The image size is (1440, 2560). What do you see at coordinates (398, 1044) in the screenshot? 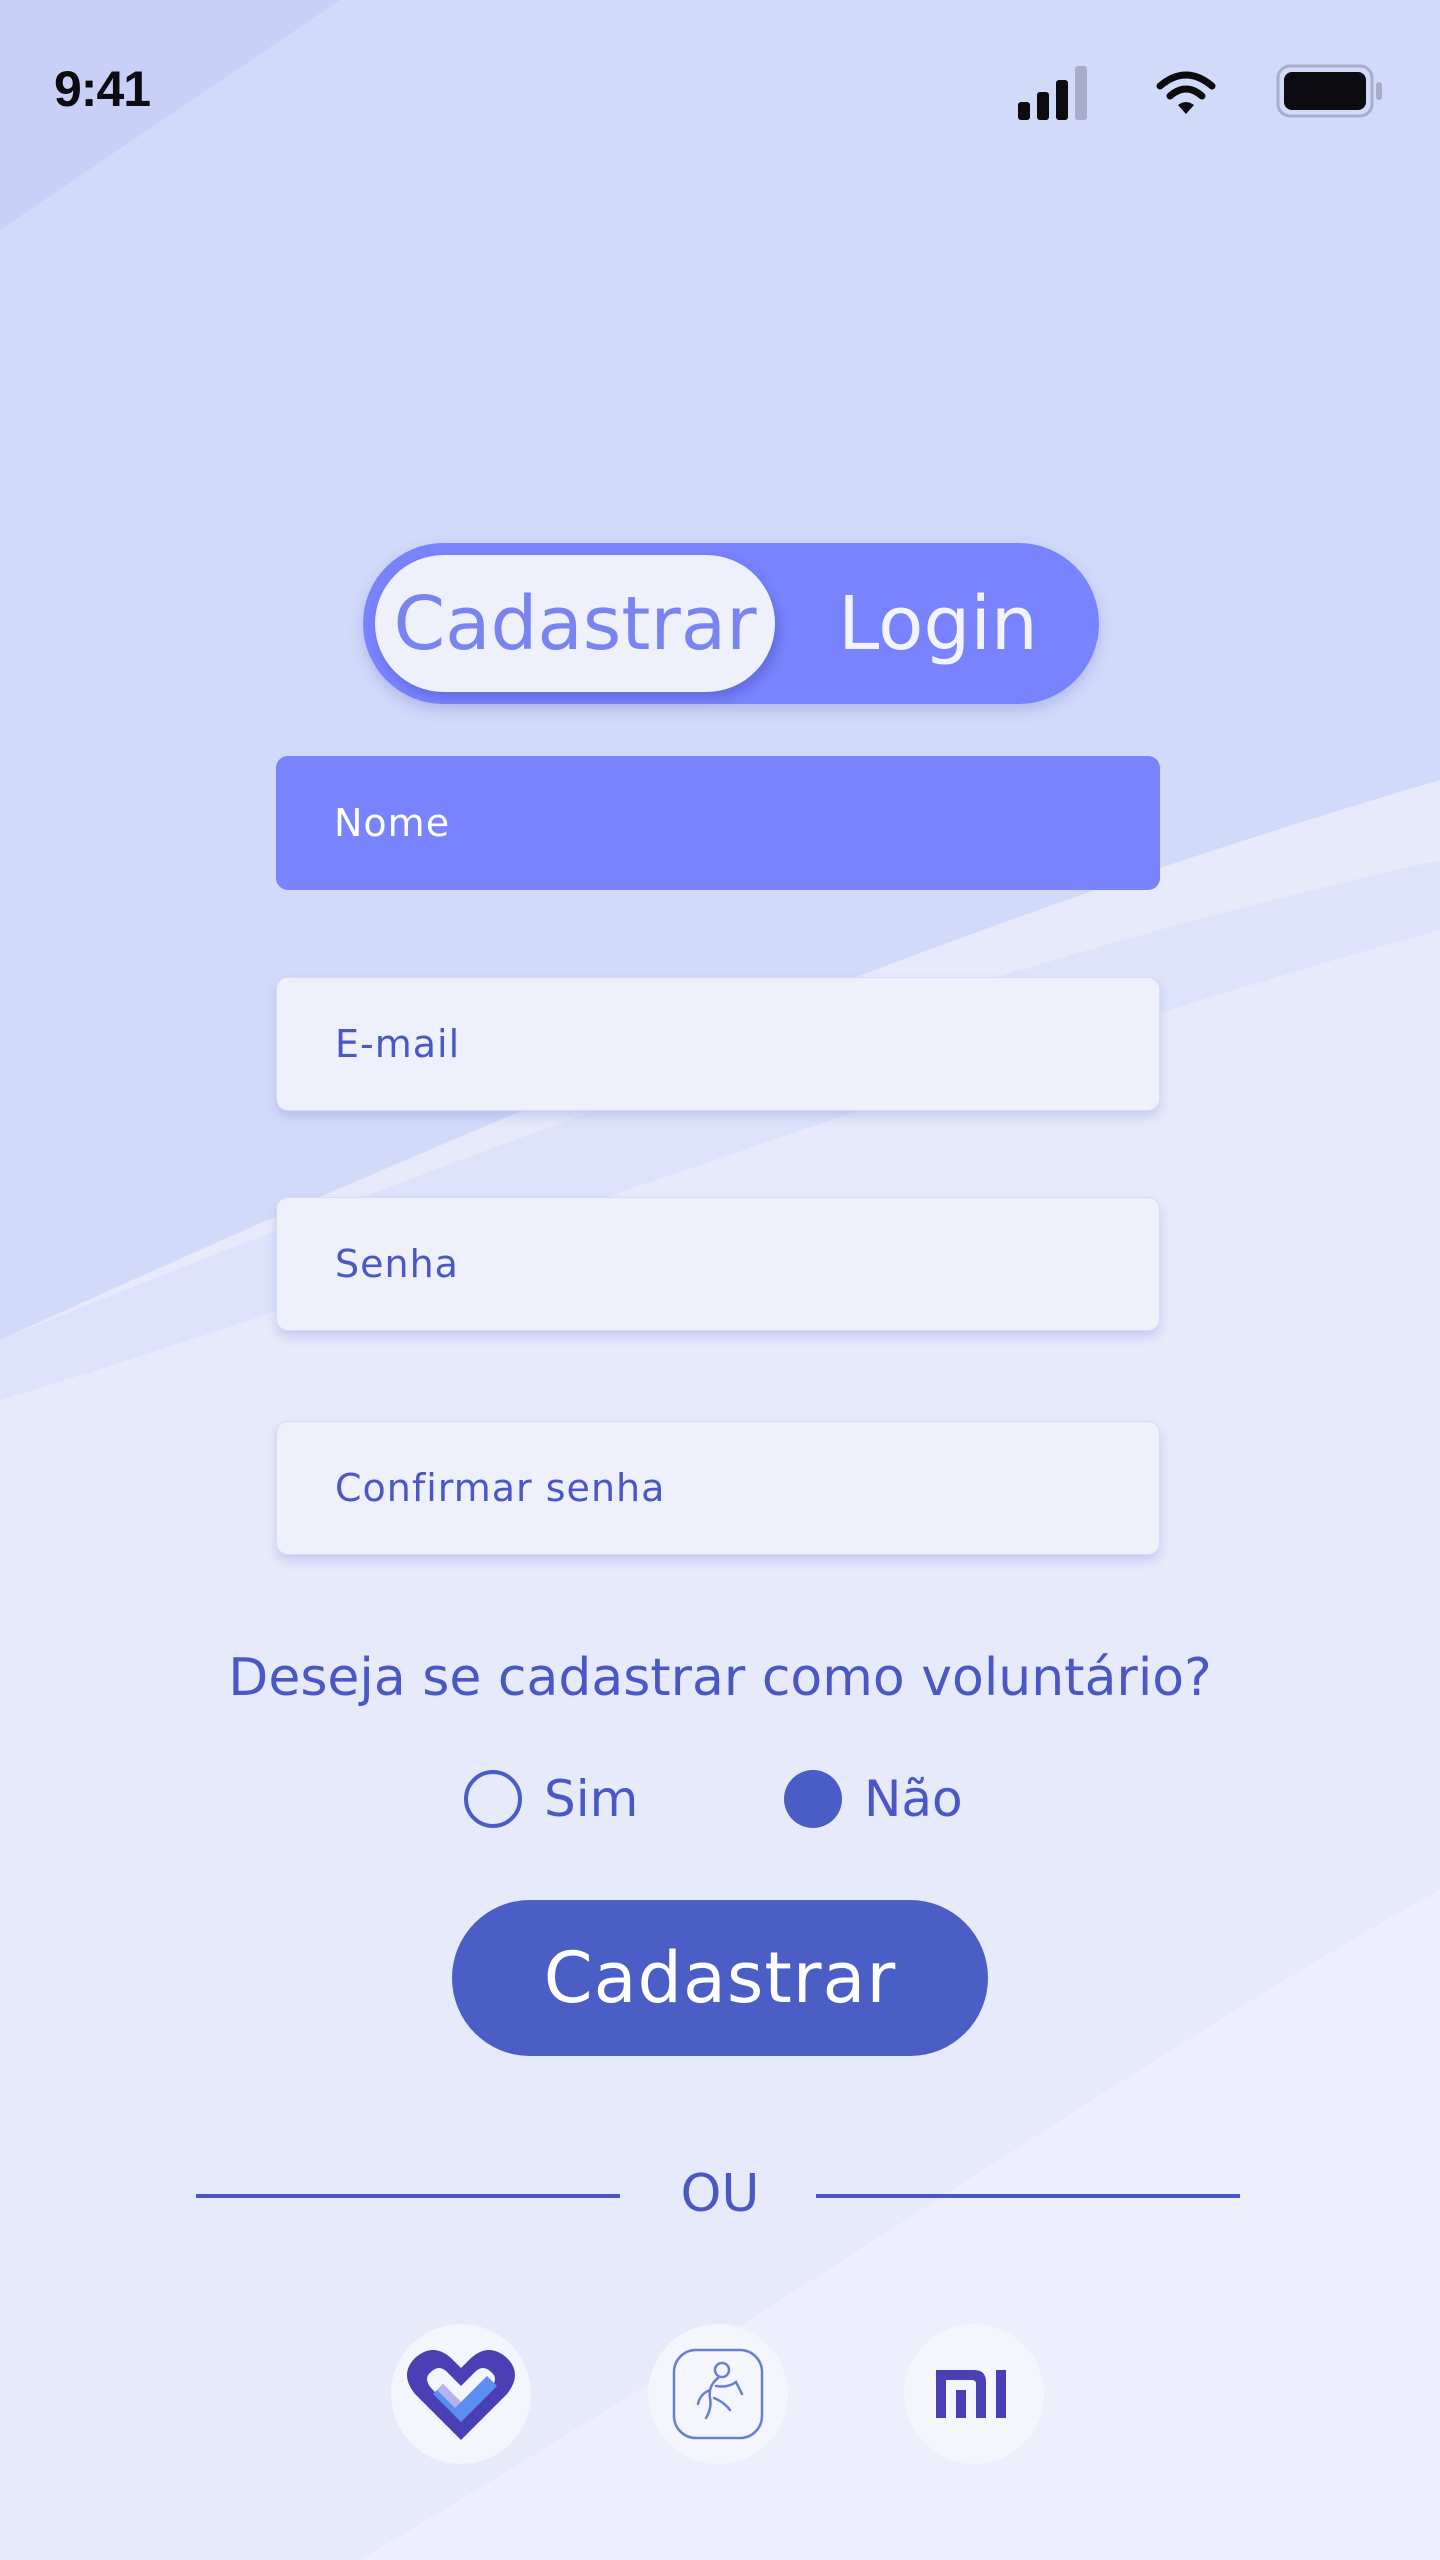
I see `email-placeholder: E-mail` at bounding box center [398, 1044].